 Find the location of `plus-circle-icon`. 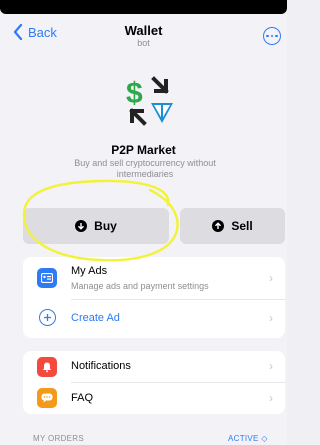

plus-circle-icon is located at coordinates (47, 317).